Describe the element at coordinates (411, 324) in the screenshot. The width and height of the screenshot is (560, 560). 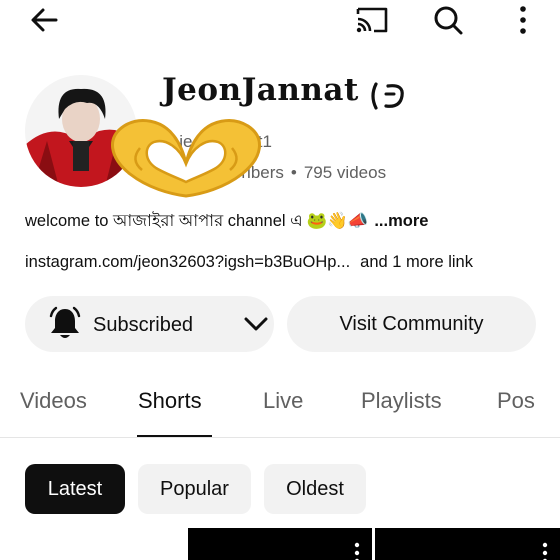
I see `visit-community-button: Visit Community` at that location.